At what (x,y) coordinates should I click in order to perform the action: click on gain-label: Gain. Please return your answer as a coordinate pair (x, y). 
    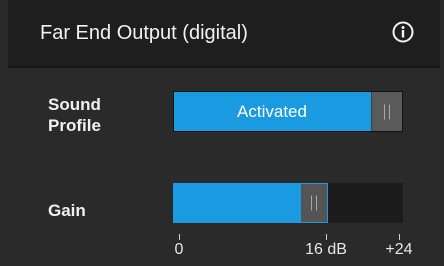
    Looking at the image, I should click on (67, 210).